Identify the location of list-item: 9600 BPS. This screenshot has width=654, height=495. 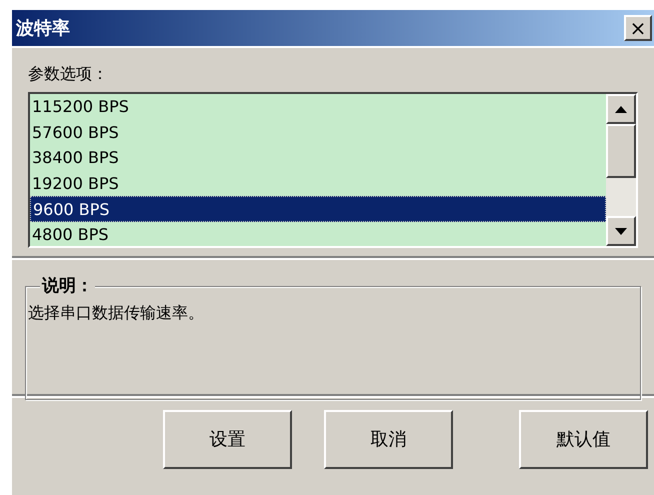
(318, 209).